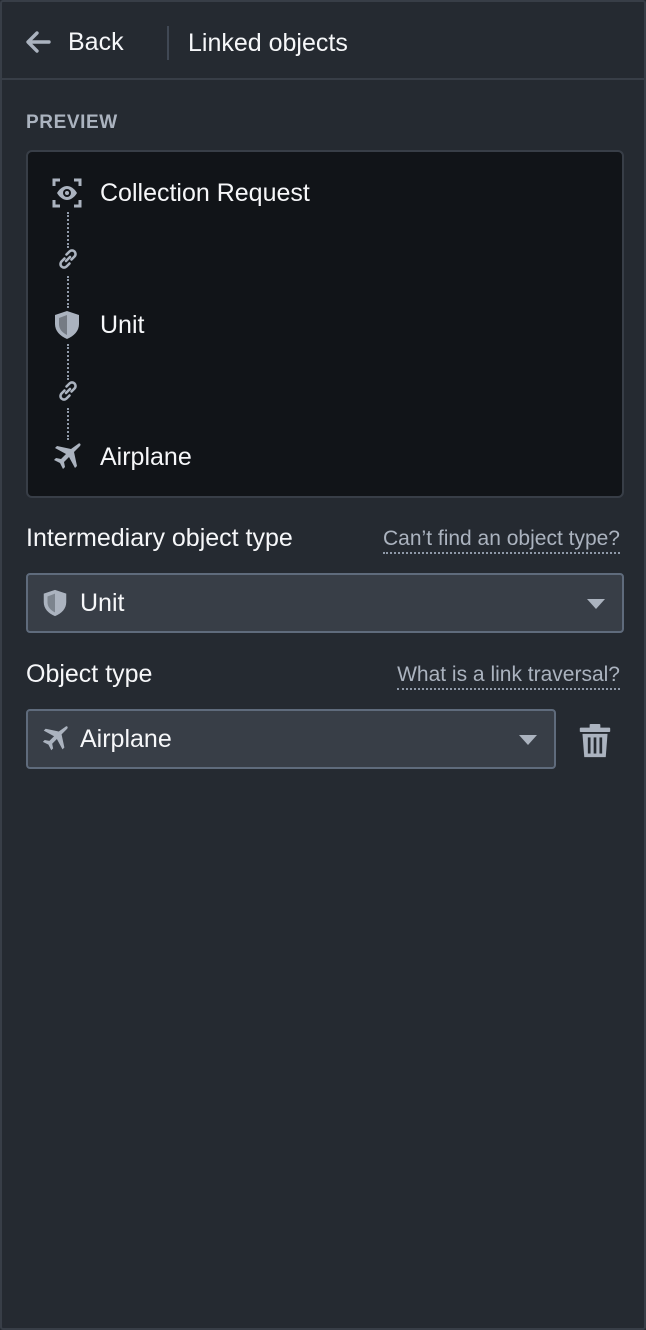 This screenshot has width=646, height=1330. Describe the element at coordinates (291, 739) in the screenshot. I see `object-type-select: Airplane` at that location.